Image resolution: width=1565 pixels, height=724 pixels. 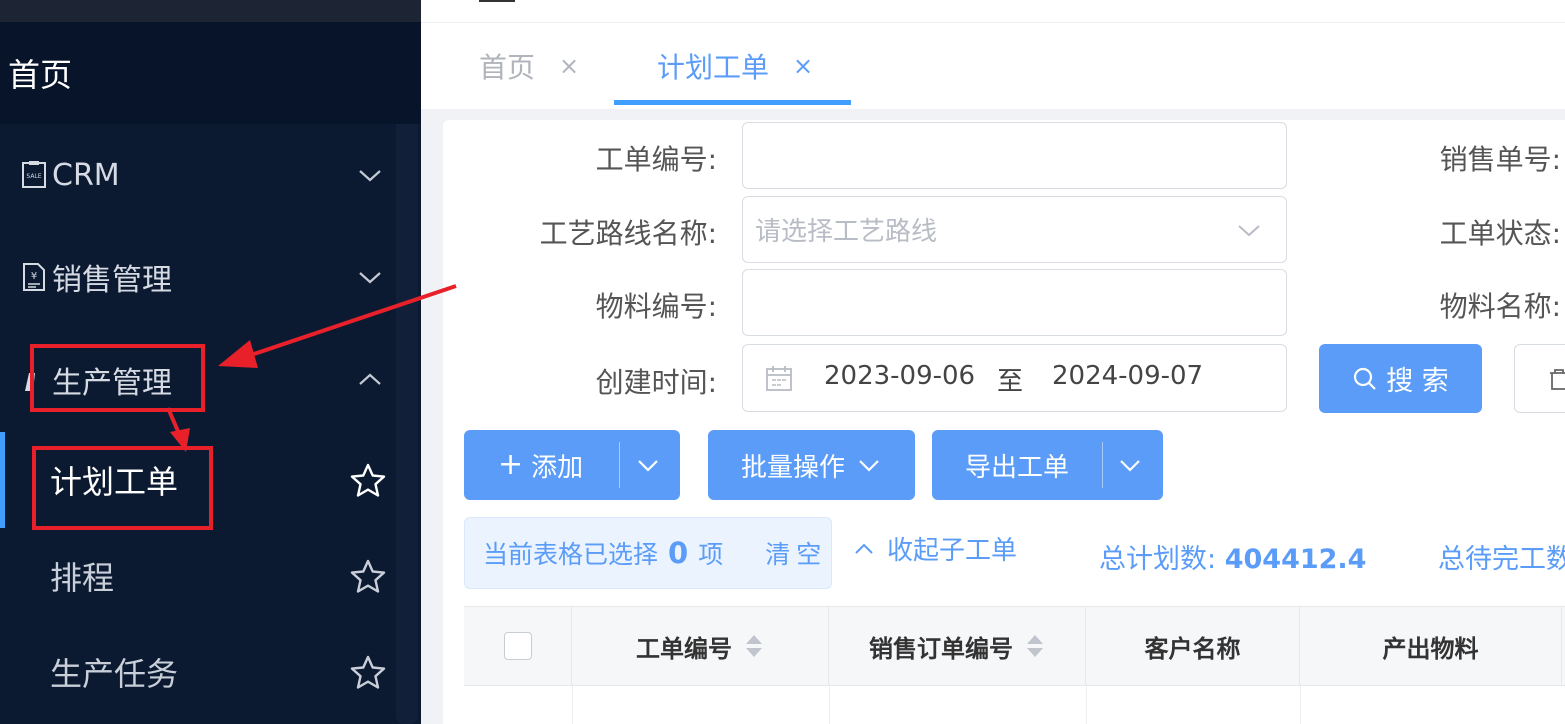 I want to click on tab-label: 计划工单, so click(x=713, y=67).